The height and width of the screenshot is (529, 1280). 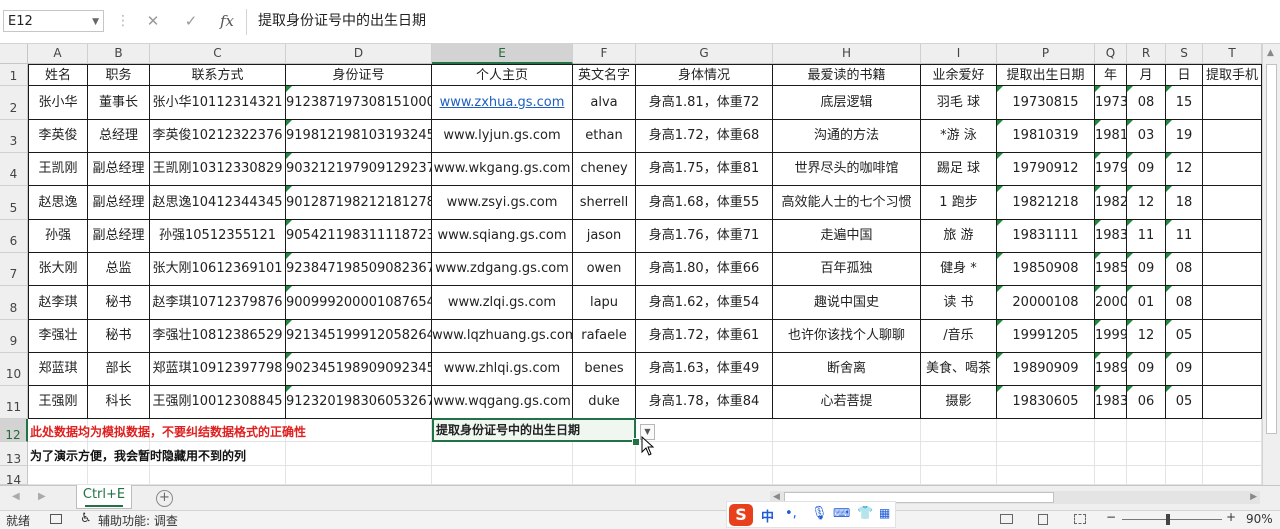 What do you see at coordinates (1111, 517) in the screenshot?
I see `zoom-out-button: −` at bounding box center [1111, 517].